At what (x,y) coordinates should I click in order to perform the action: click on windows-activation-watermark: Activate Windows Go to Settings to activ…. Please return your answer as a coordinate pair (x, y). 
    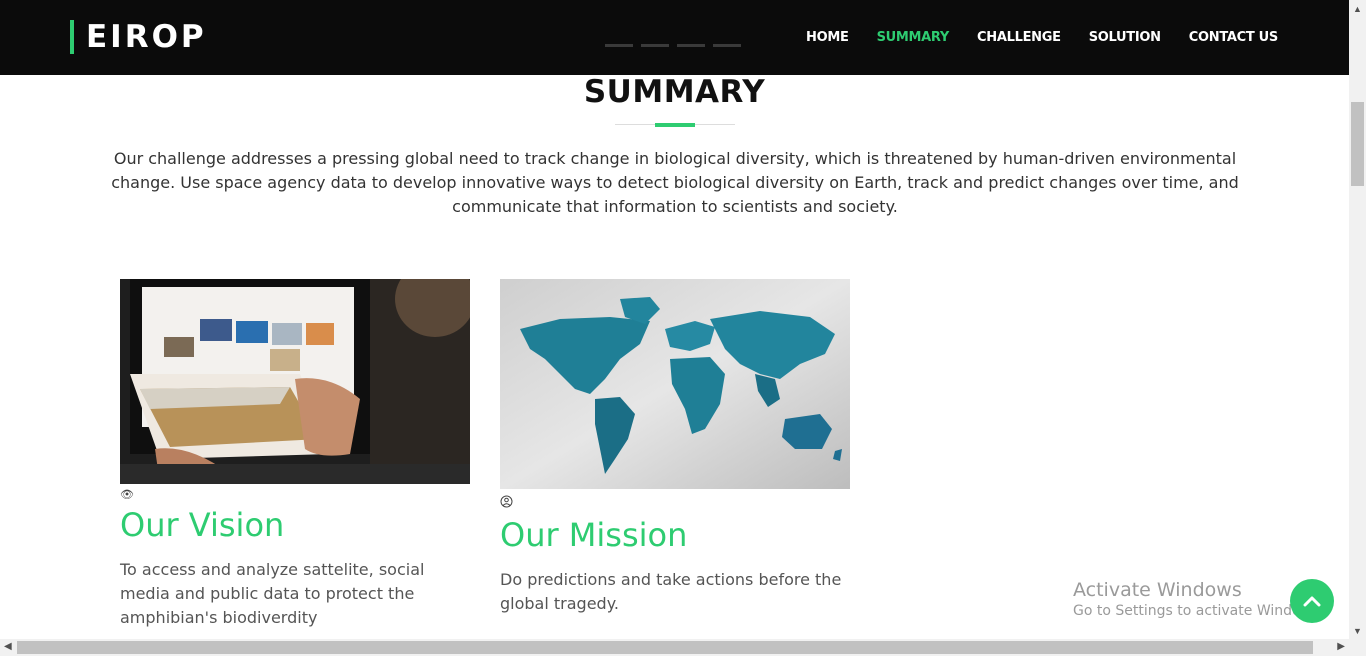
    Looking at the image, I should click on (1198, 599).